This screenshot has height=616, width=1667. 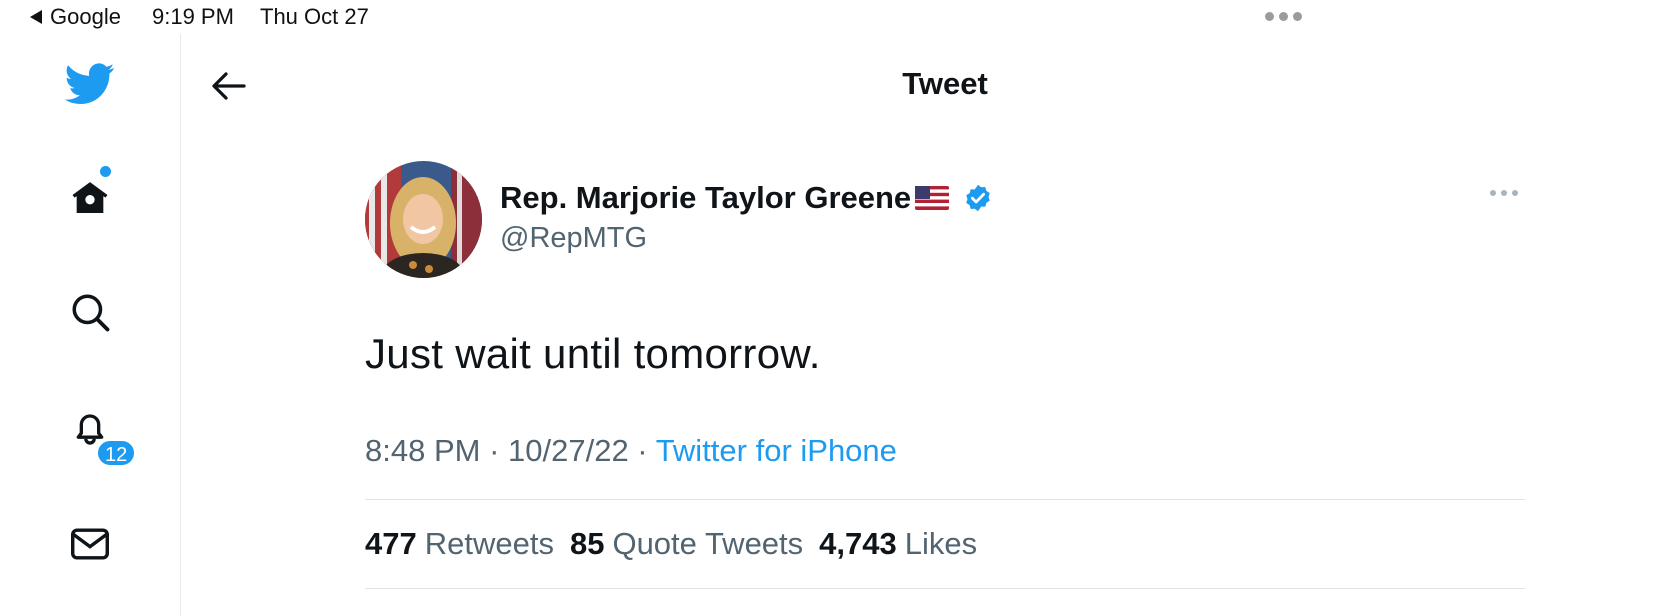 I want to click on likes-stat: 4,743 Likes, so click(x=906, y=543).